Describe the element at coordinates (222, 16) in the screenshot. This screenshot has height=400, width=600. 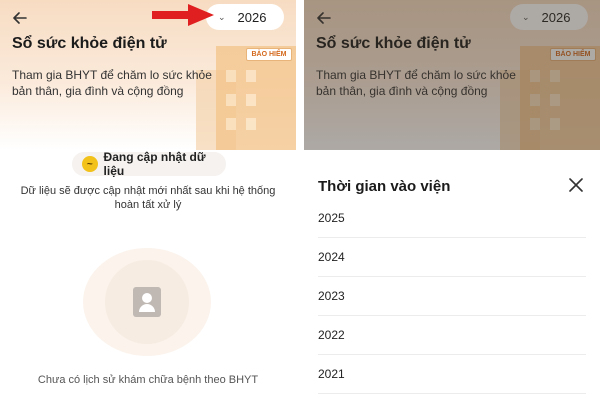
I see `chevron-down-icon: ⌄` at that location.